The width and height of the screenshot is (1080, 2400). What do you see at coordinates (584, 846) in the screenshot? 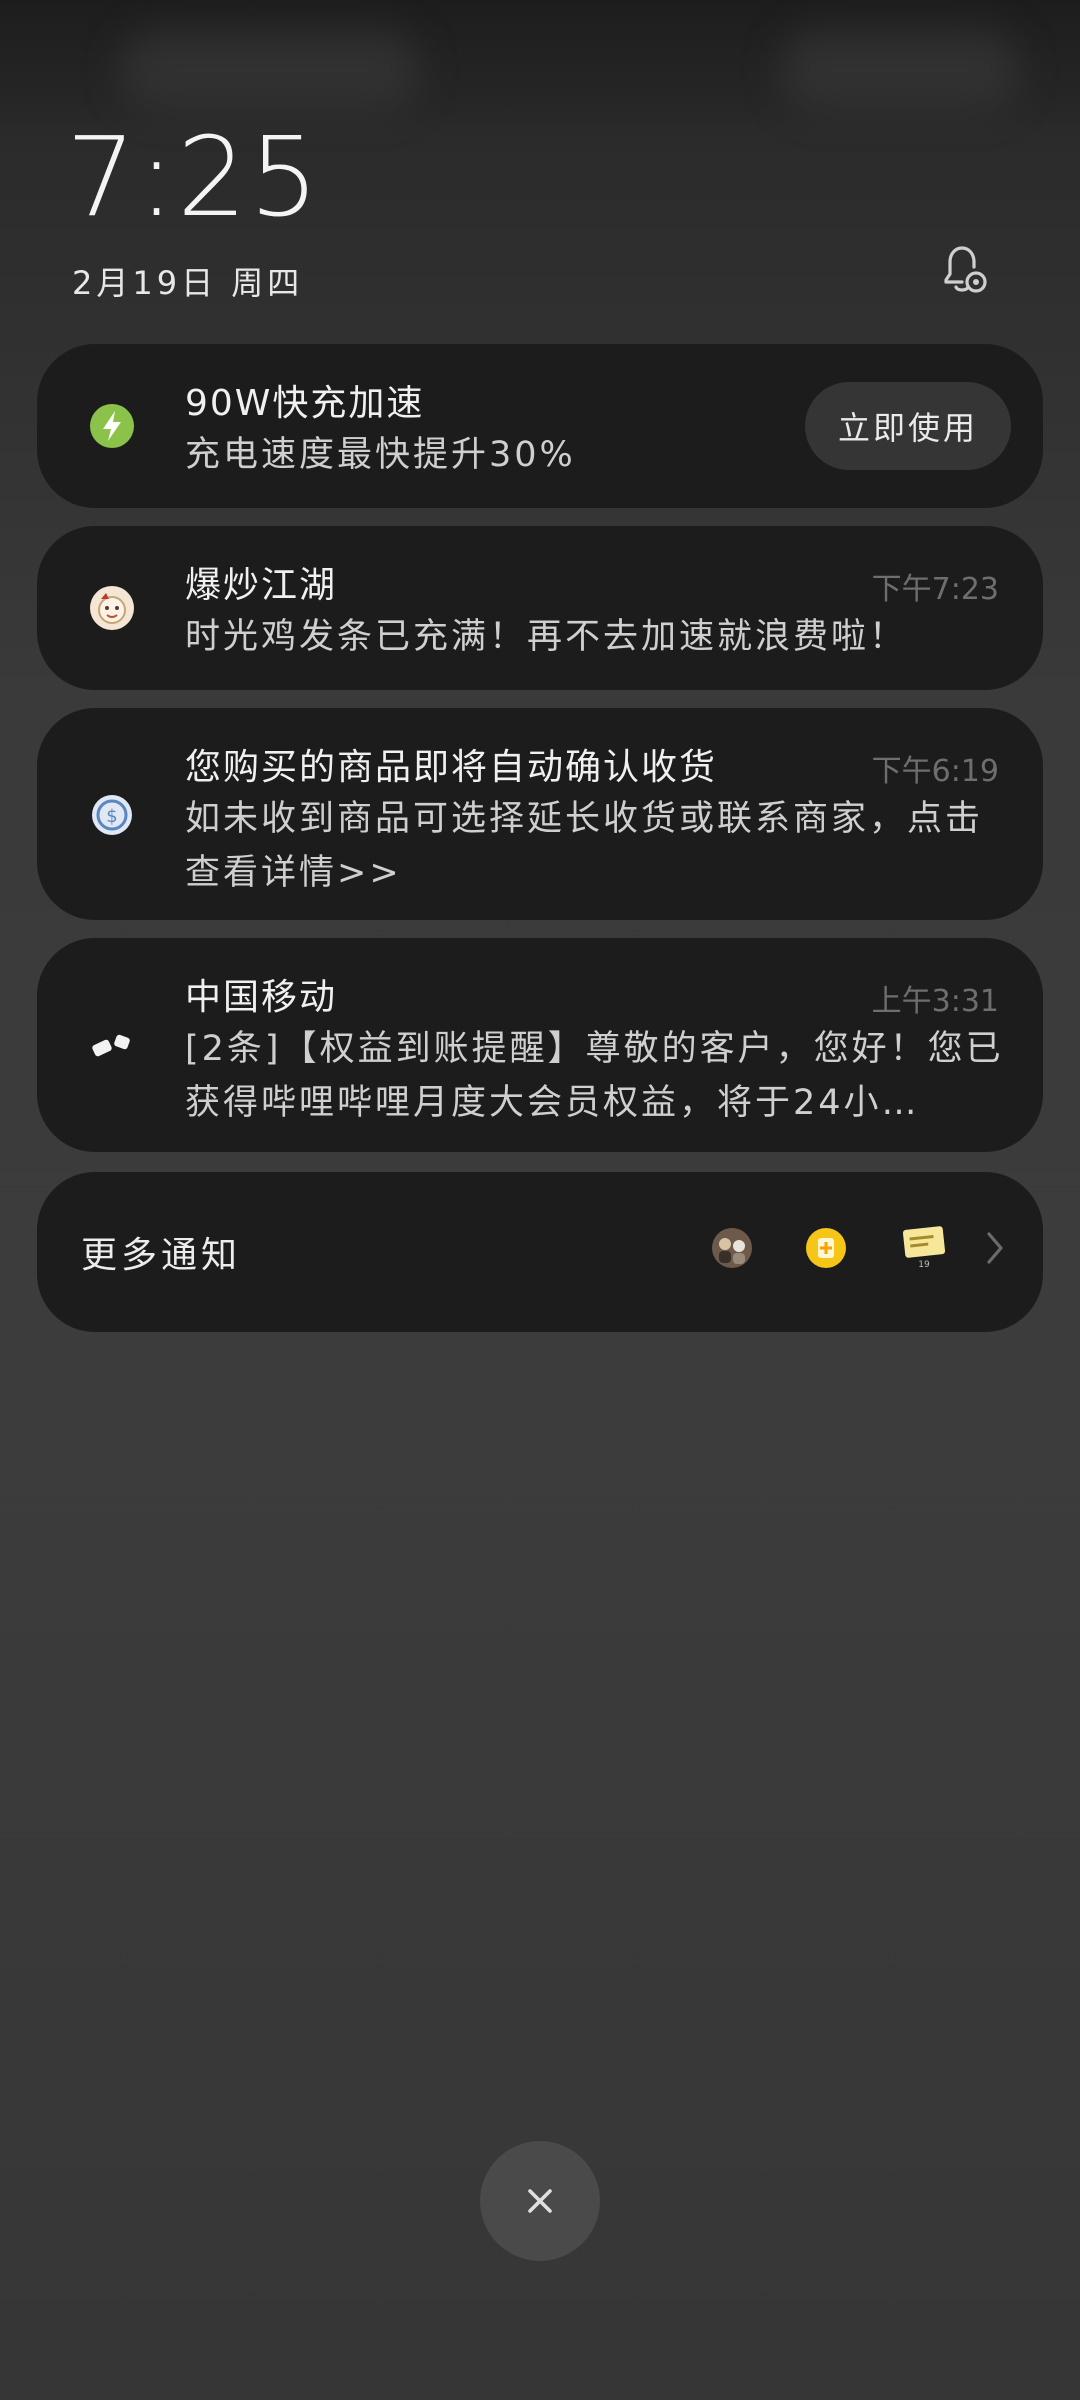
I see `notification-body: 如未收到商品可选择延长收货或联系商家，点击查看详情>>` at bounding box center [584, 846].